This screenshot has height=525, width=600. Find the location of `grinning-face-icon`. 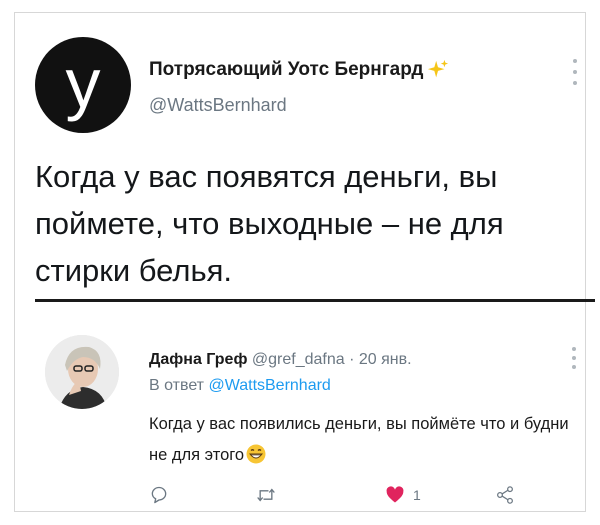

grinning-face-icon is located at coordinates (256, 454).